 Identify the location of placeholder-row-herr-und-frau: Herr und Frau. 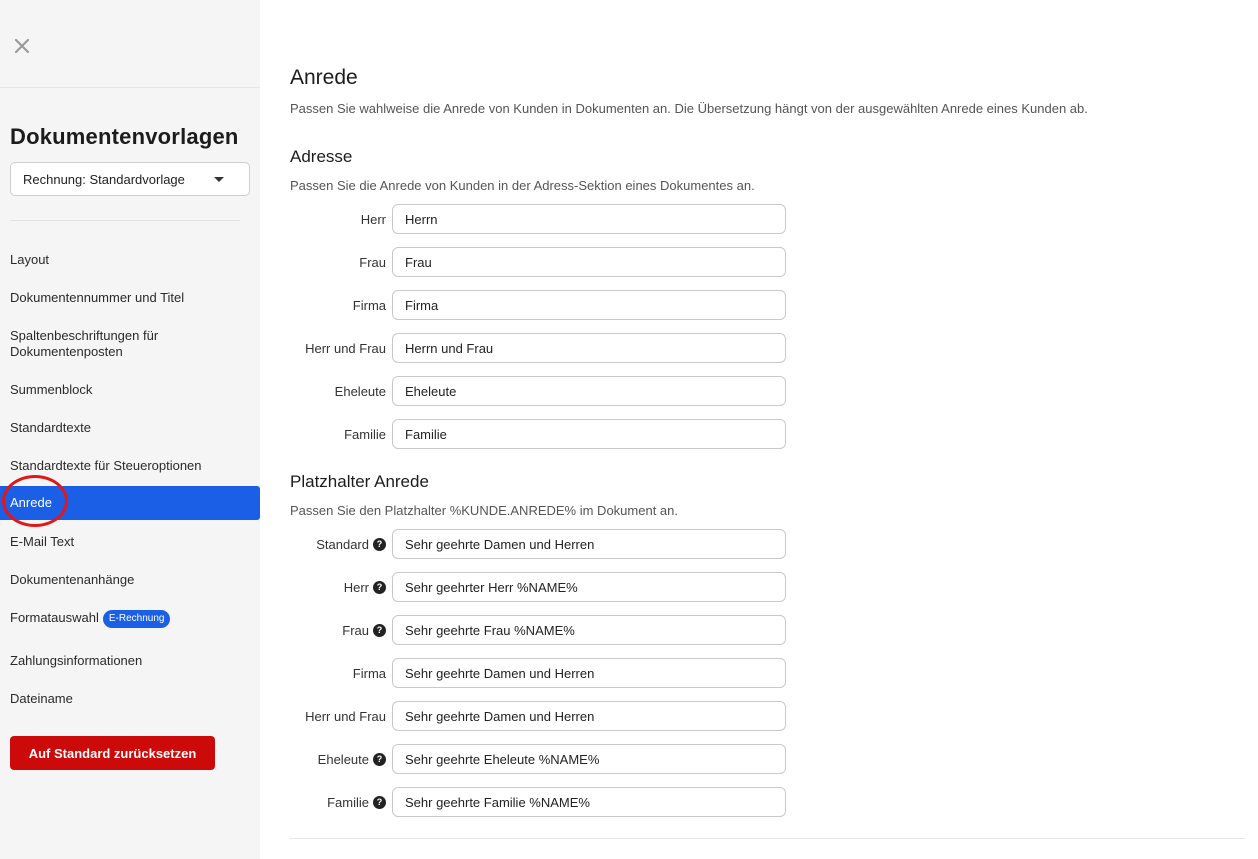
(538, 716).